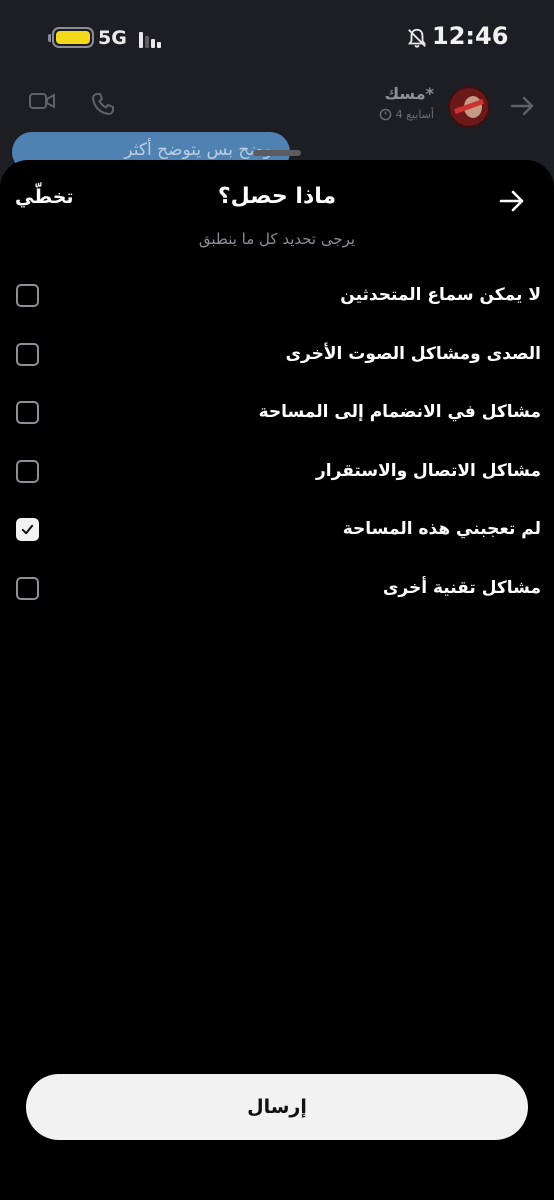 This screenshot has width=554, height=1200. What do you see at coordinates (103, 104) in the screenshot?
I see `phone-icon` at bounding box center [103, 104].